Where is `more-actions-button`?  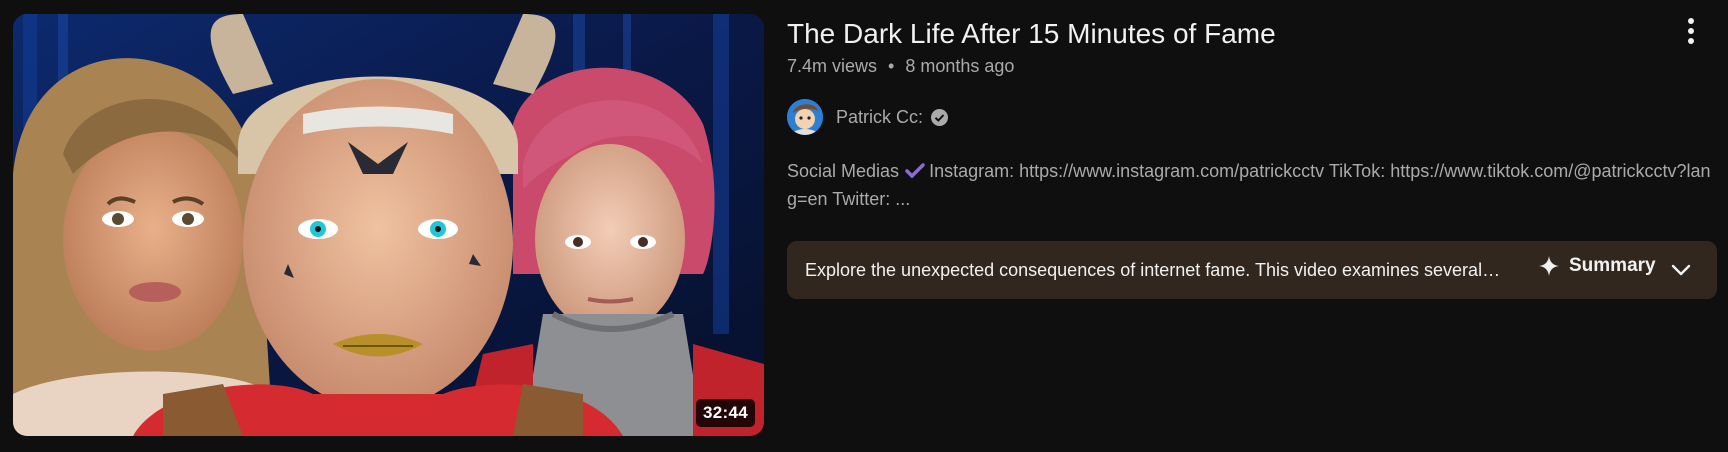 more-actions-button is located at coordinates (1691, 31).